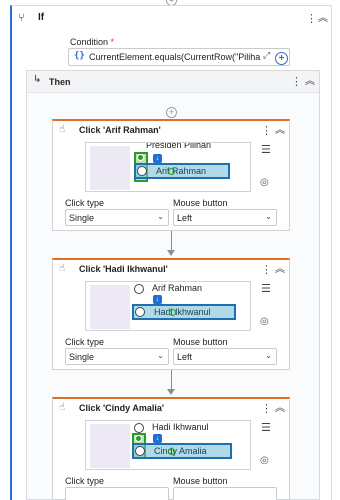 This screenshot has width=340, height=500. I want to click on screenshot-context-text: Arif Rahman, so click(177, 288).